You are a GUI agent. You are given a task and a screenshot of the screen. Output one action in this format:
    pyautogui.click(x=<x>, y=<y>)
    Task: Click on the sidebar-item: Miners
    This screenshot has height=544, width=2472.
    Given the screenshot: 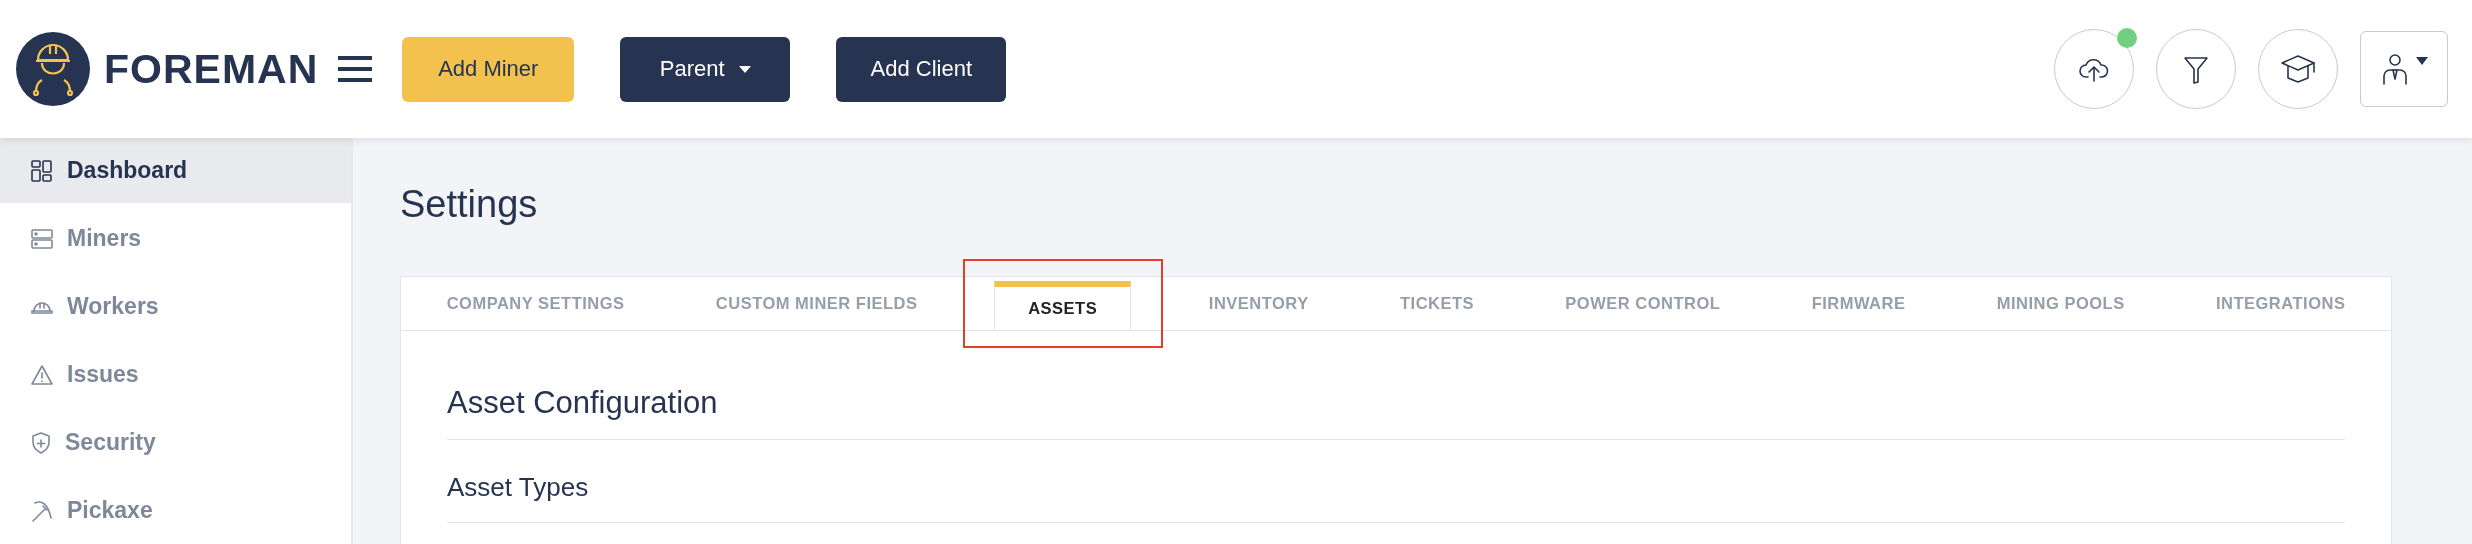 What is the action you would take?
    pyautogui.click(x=175, y=238)
    